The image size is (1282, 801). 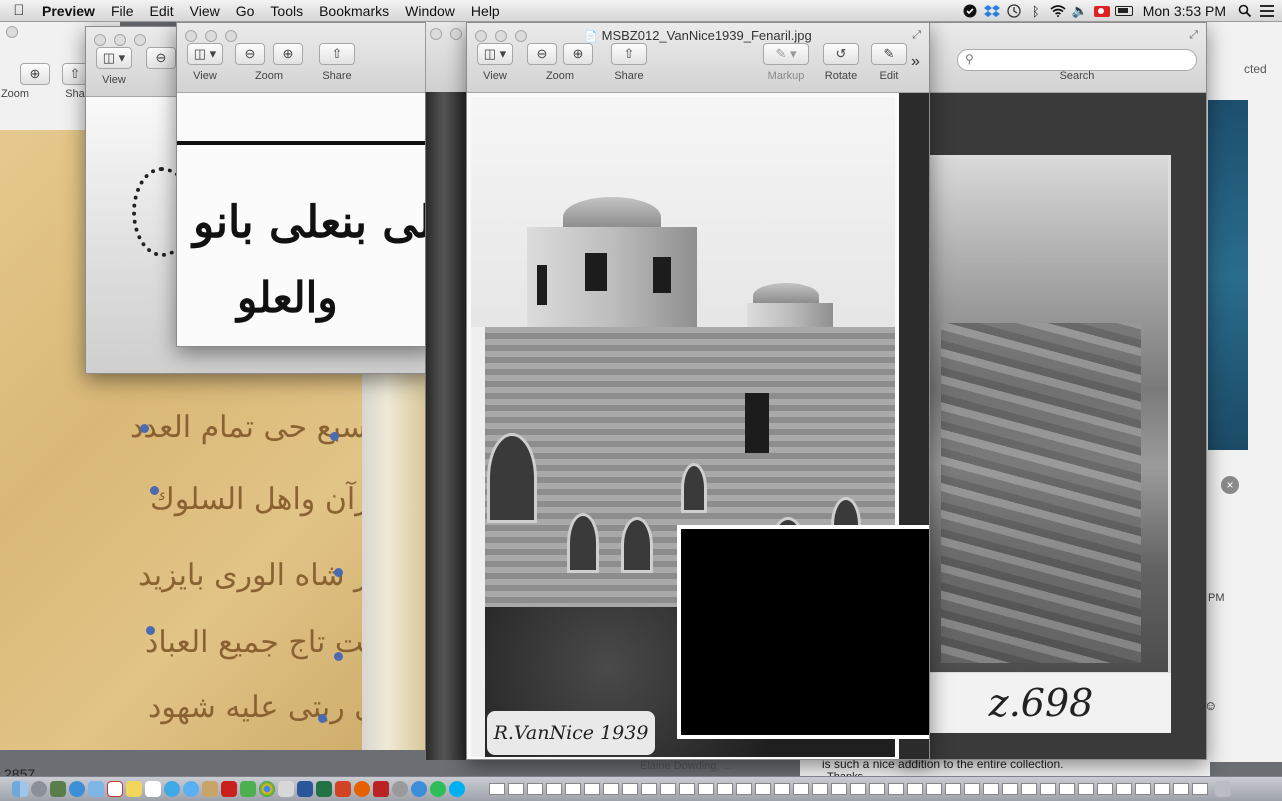 What do you see at coordinates (35, 74) in the screenshot?
I see `zoom-button: ⊕` at bounding box center [35, 74].